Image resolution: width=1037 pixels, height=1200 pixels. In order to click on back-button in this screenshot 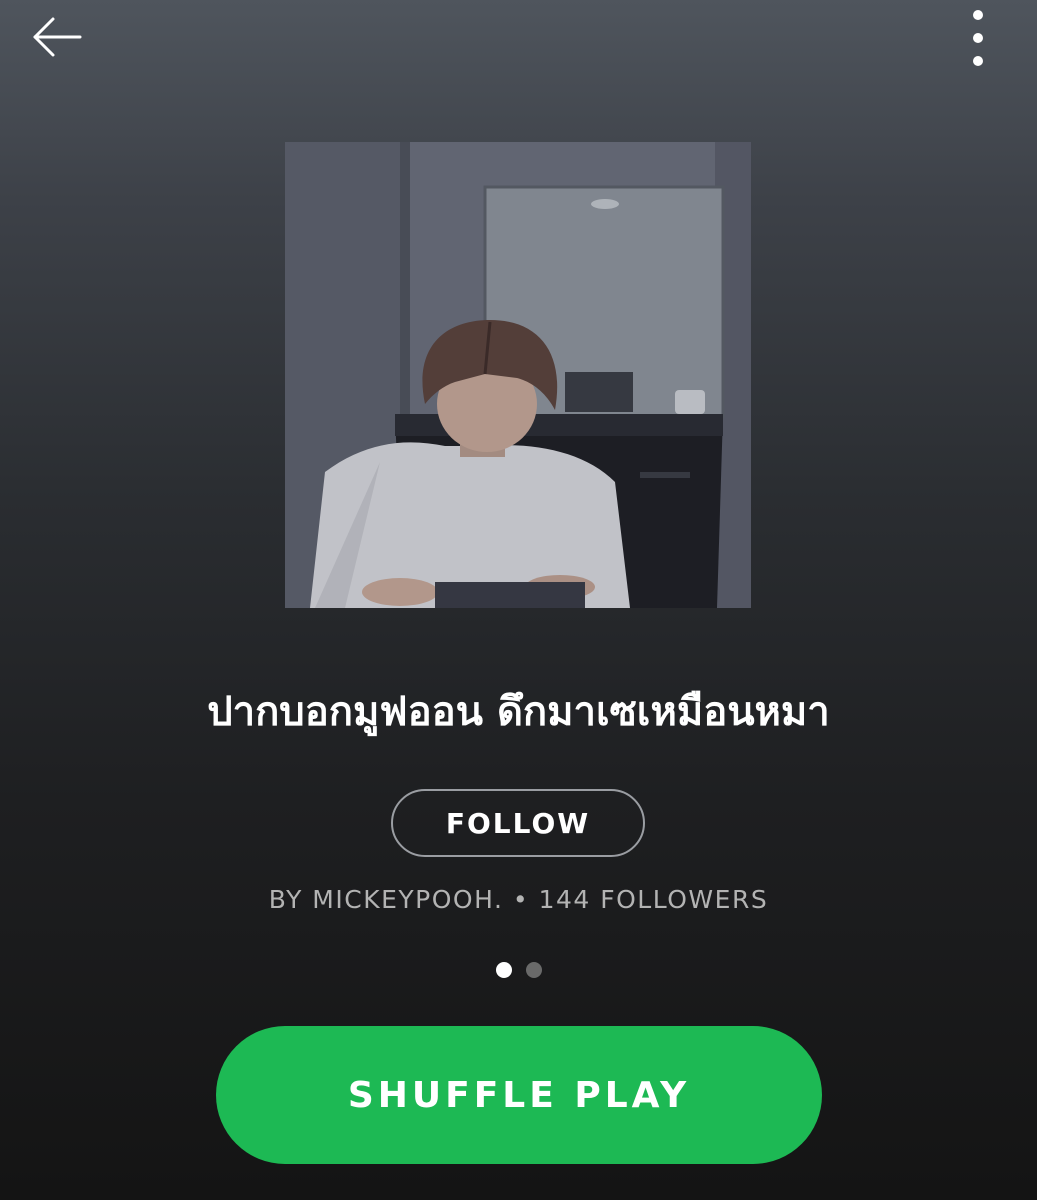, I will do `click(56, 37)`.